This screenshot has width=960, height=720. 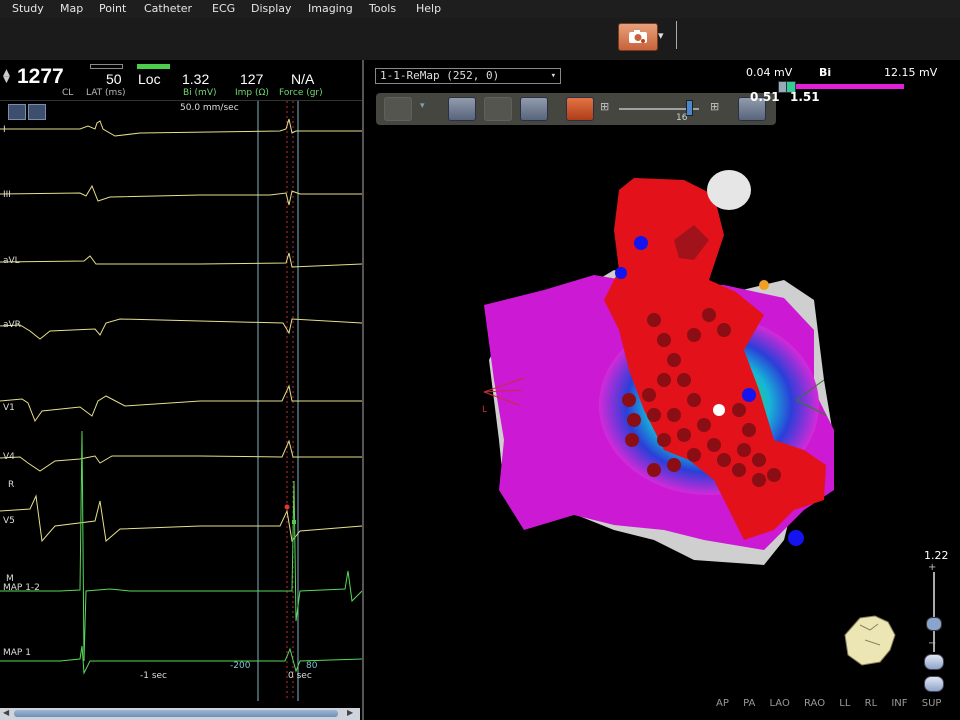 What do you see at coordinates (303, 79) in the screenshot?
I see `force-value: N/A` at bounding box center [303, 79].